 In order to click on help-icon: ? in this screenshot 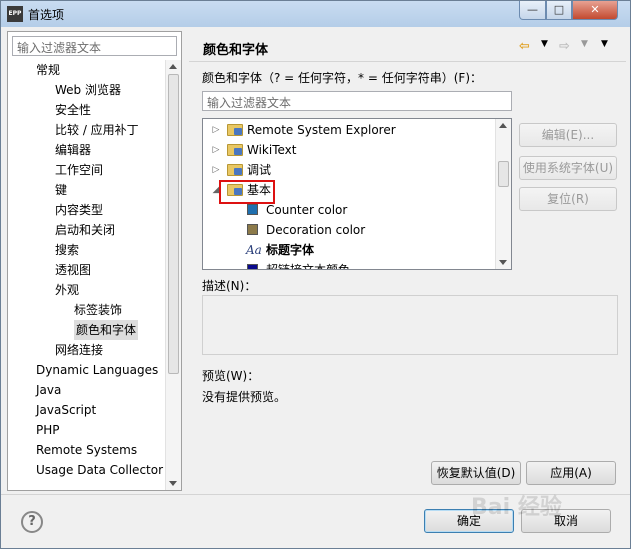, I will do `click(32, 522)`.